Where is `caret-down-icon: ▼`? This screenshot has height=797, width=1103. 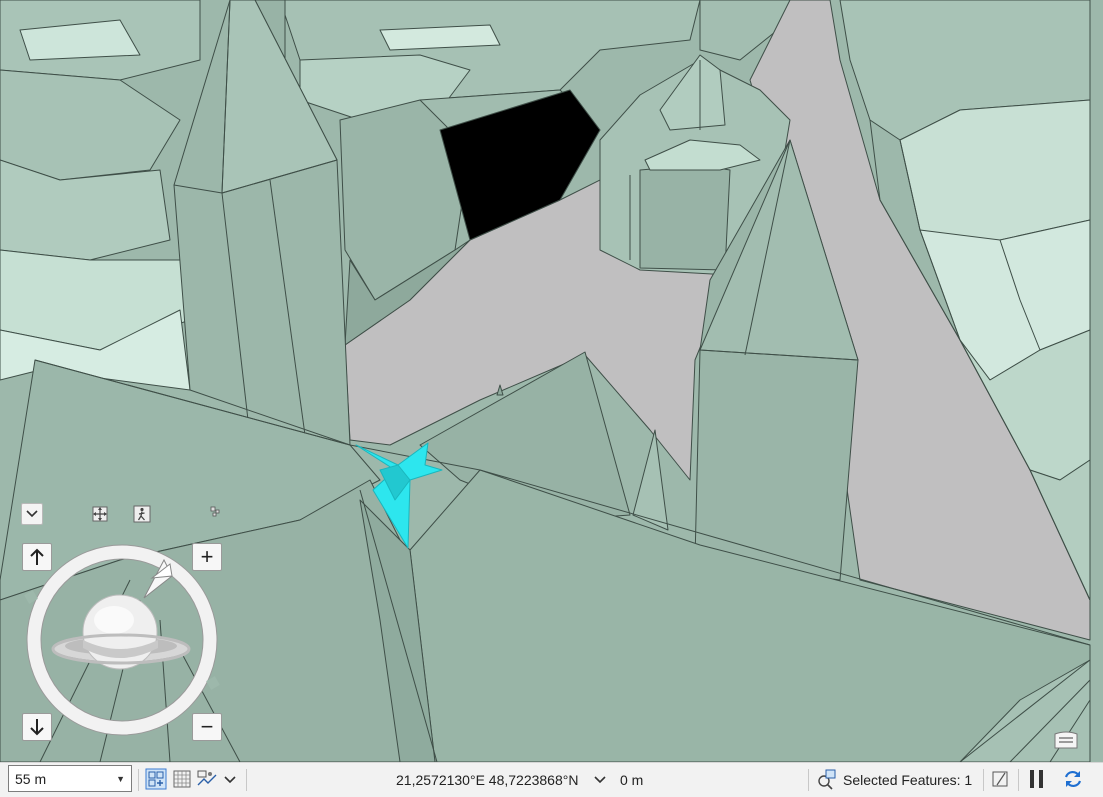 caret-down-icon: ▼ is located at coordinates (120, 778).